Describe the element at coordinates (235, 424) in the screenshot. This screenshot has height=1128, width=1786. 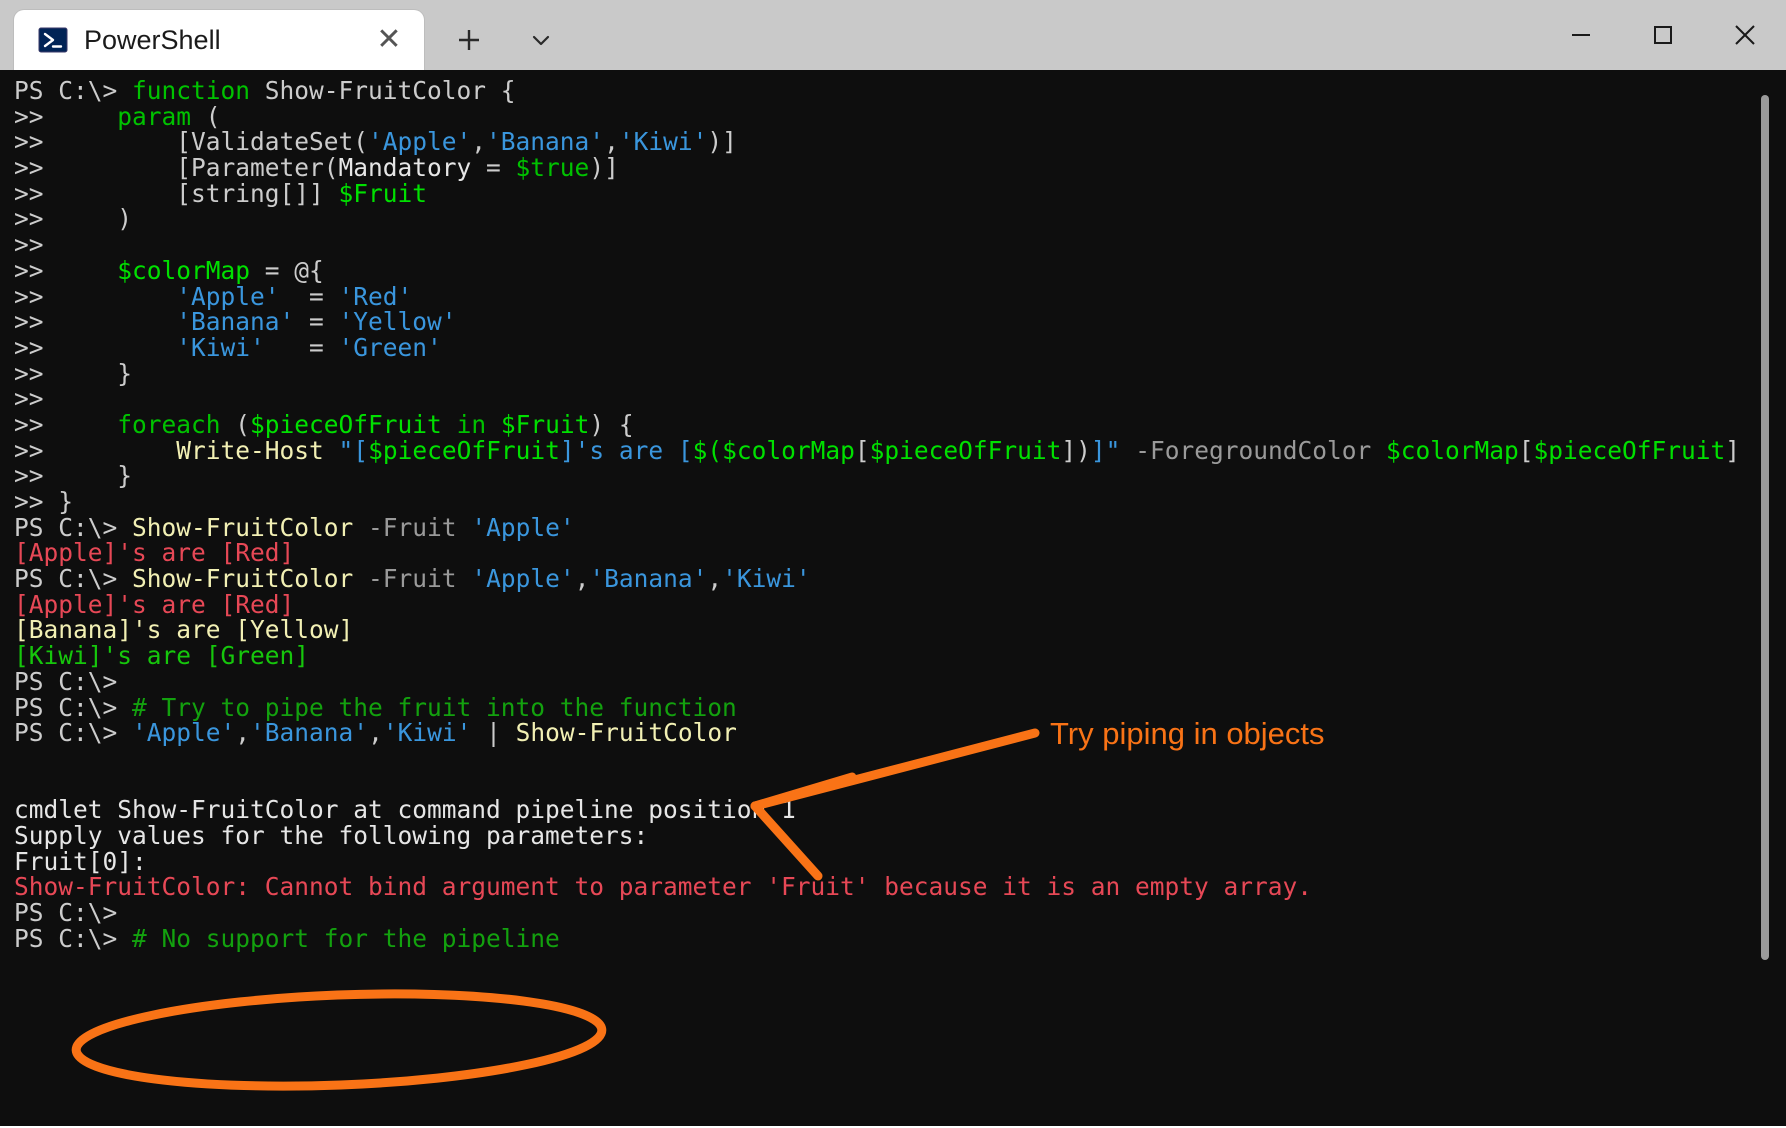
I see `console-token: (` at that location.